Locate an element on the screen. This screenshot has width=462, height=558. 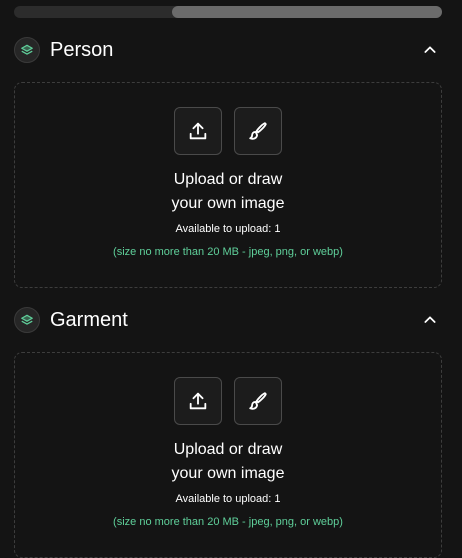
garment-section-header: Garment is located at coordinates (228, 320).